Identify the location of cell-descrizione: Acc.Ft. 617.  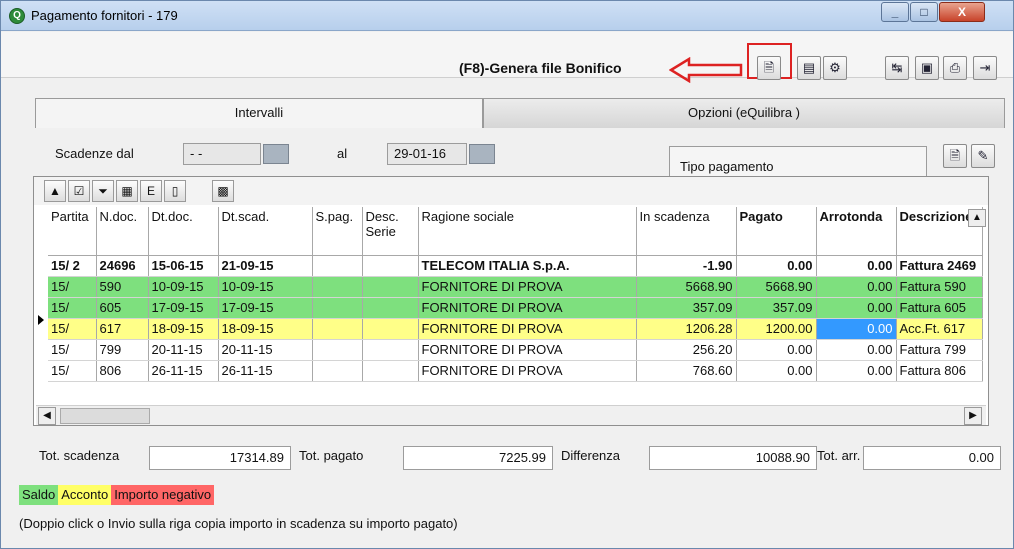
(939, 329).